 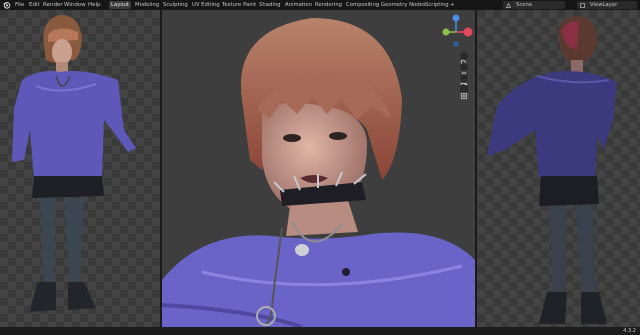 What do you see at coordinates (464, 70) in the screenshot?
I see `pan-hand-icon` at bounding box center [464, 70].